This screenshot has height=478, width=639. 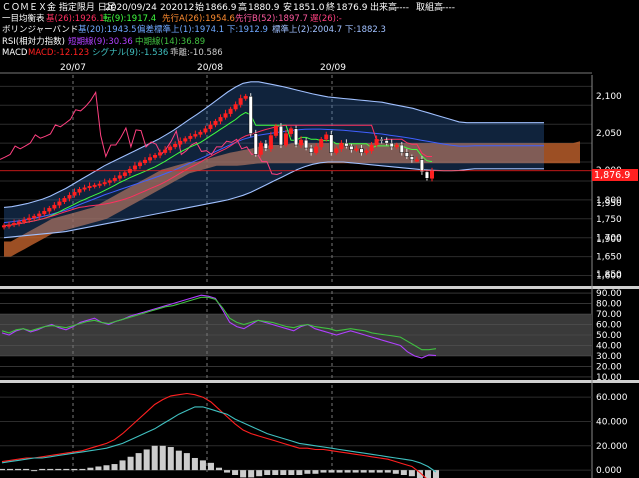 I want to click on header-oi: ----, so click(x=448, y=8).